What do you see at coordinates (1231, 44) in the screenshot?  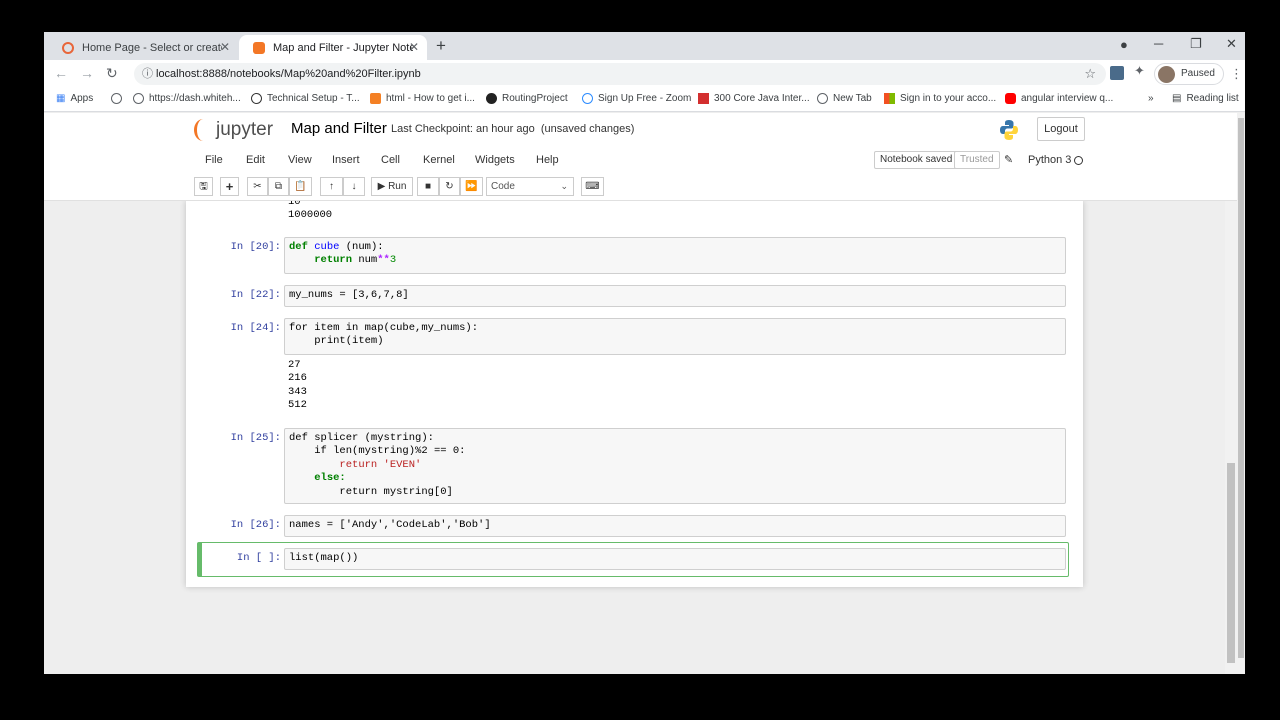 I see `window-close-icon: ✕` at bounding box center [1231, 44].